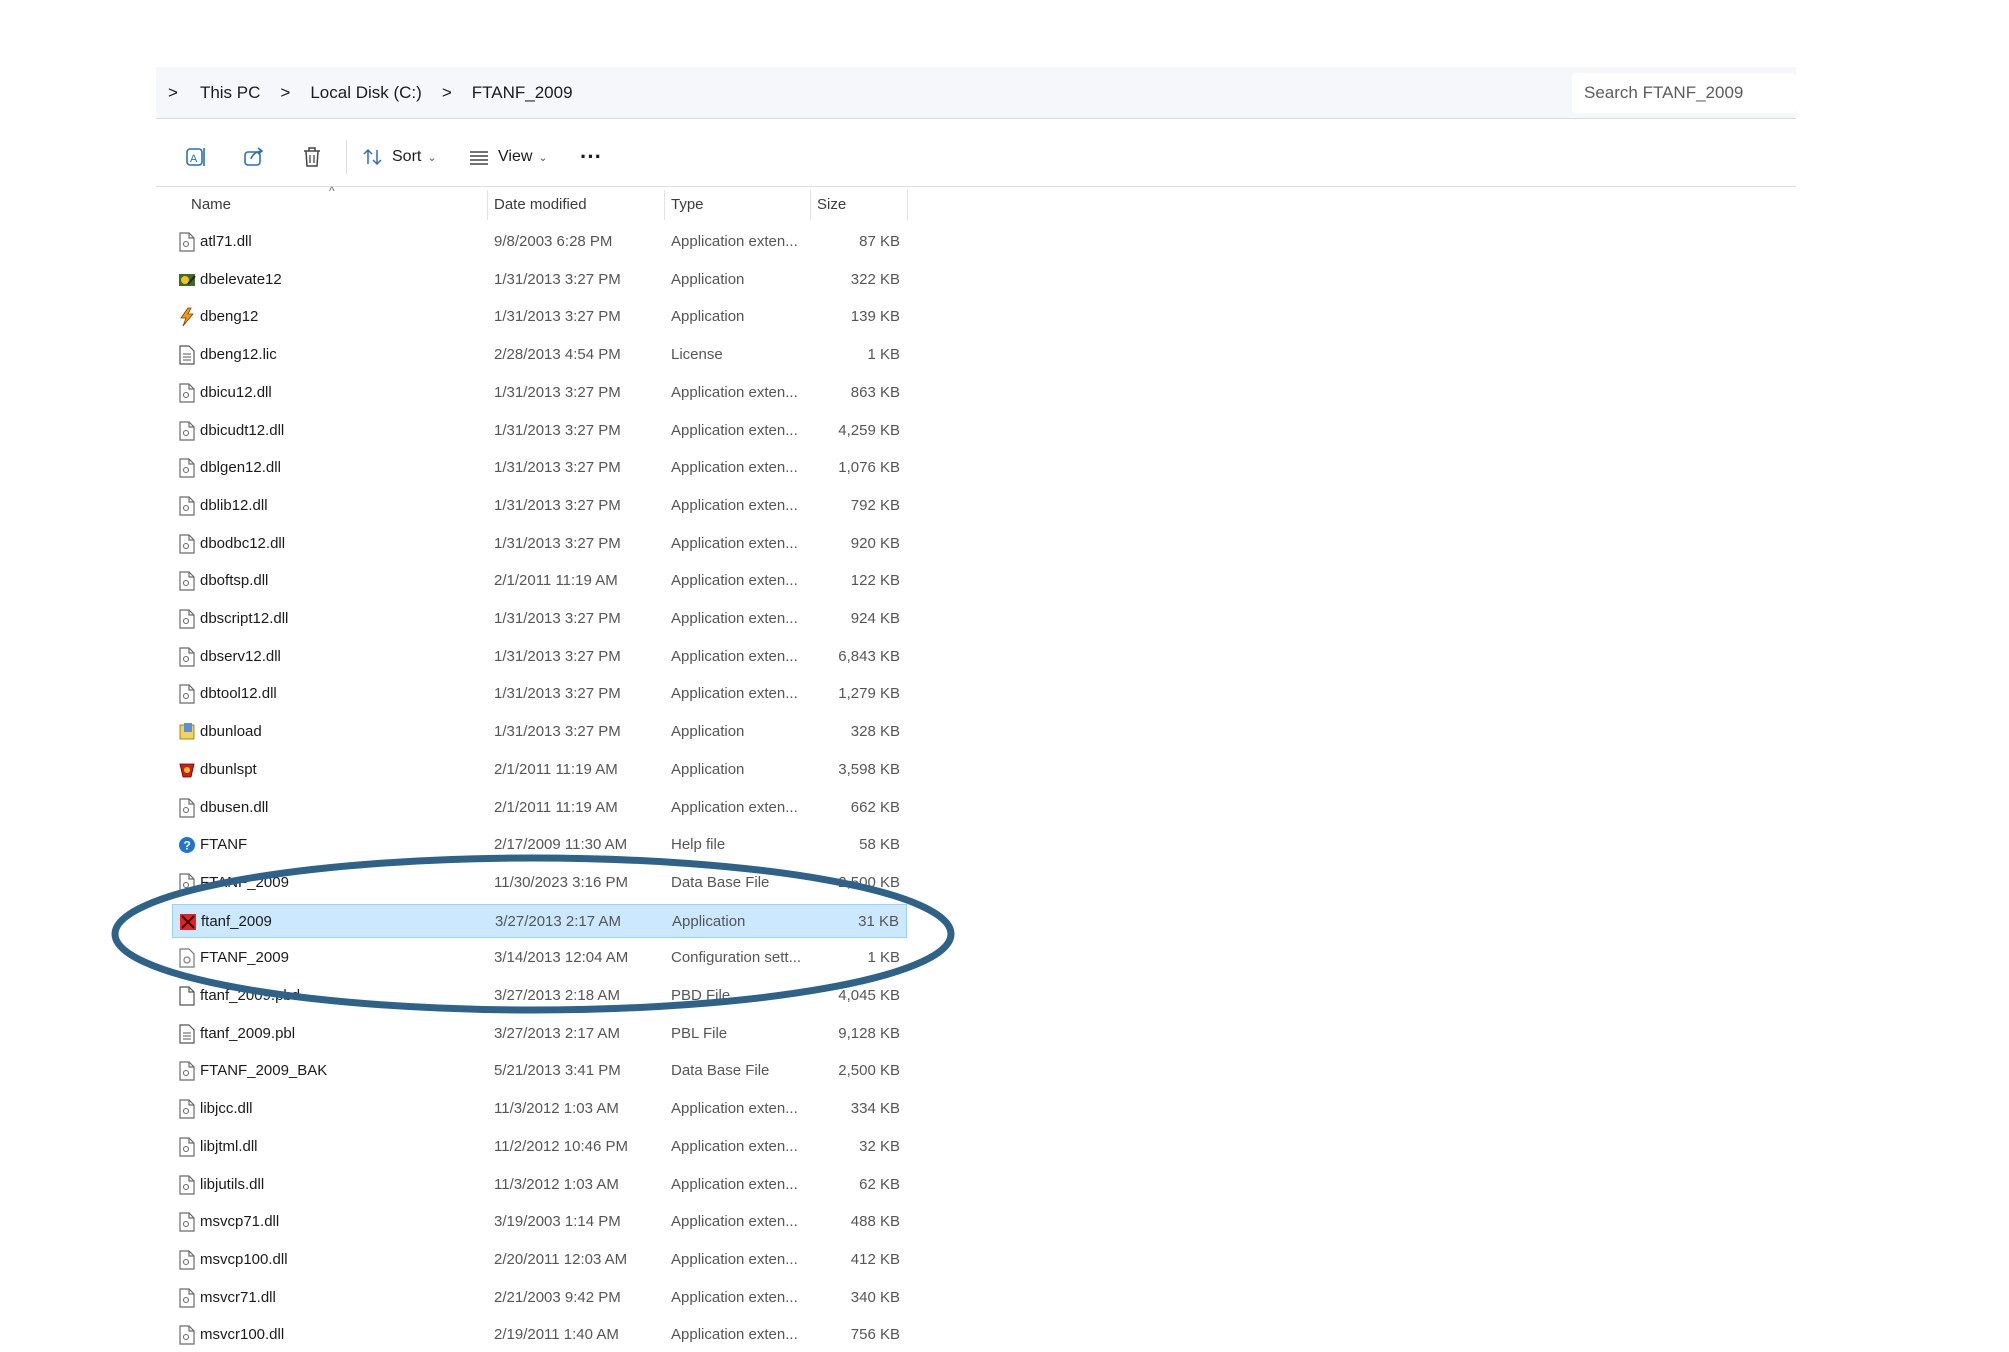 This screenshot has width=2009, height=1352. What do you see at coordinates (561, 882) in the screenshot?
I see `file-date-modified: 11/30/2023 3:16 PM` at bounding box center [561, 882].